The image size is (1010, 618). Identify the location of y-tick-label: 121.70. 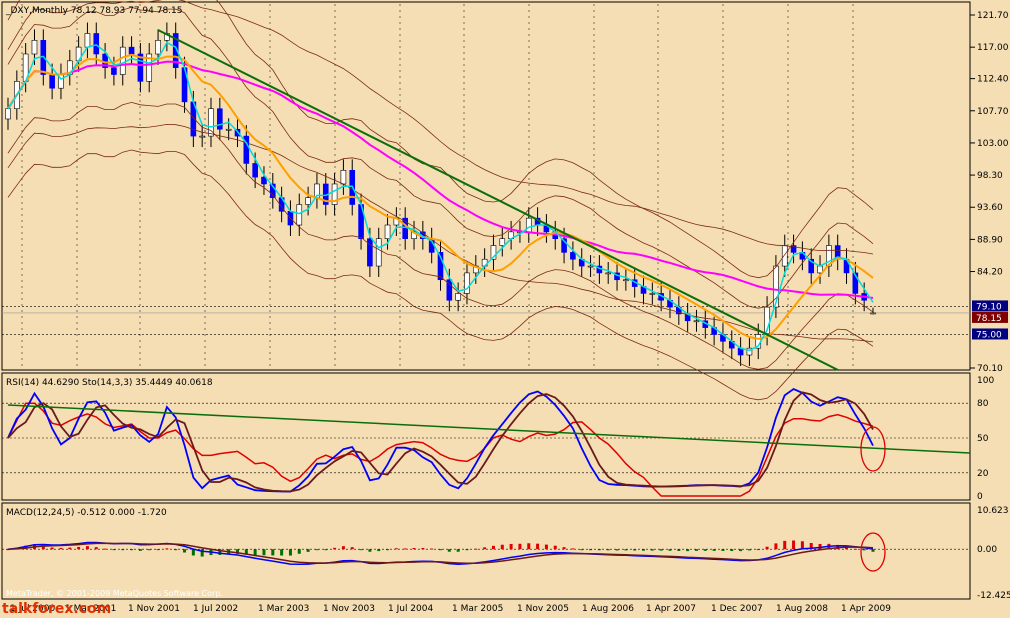
(993, 16).